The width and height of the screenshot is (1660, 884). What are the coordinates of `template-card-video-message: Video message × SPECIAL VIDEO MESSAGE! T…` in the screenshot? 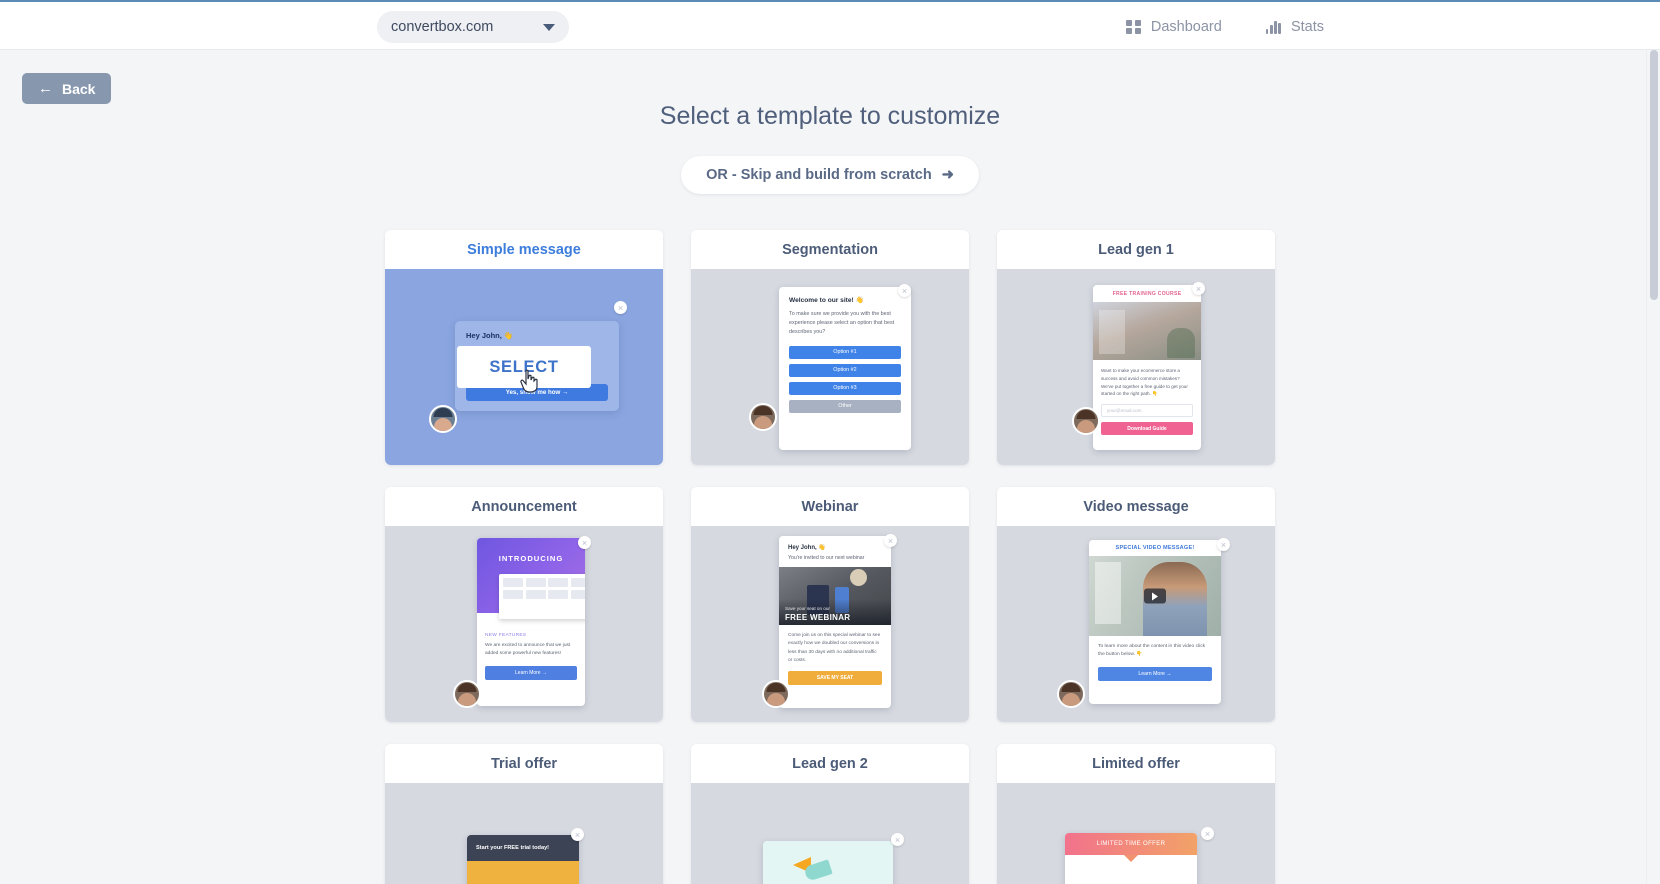 It's located at (1136, 604).